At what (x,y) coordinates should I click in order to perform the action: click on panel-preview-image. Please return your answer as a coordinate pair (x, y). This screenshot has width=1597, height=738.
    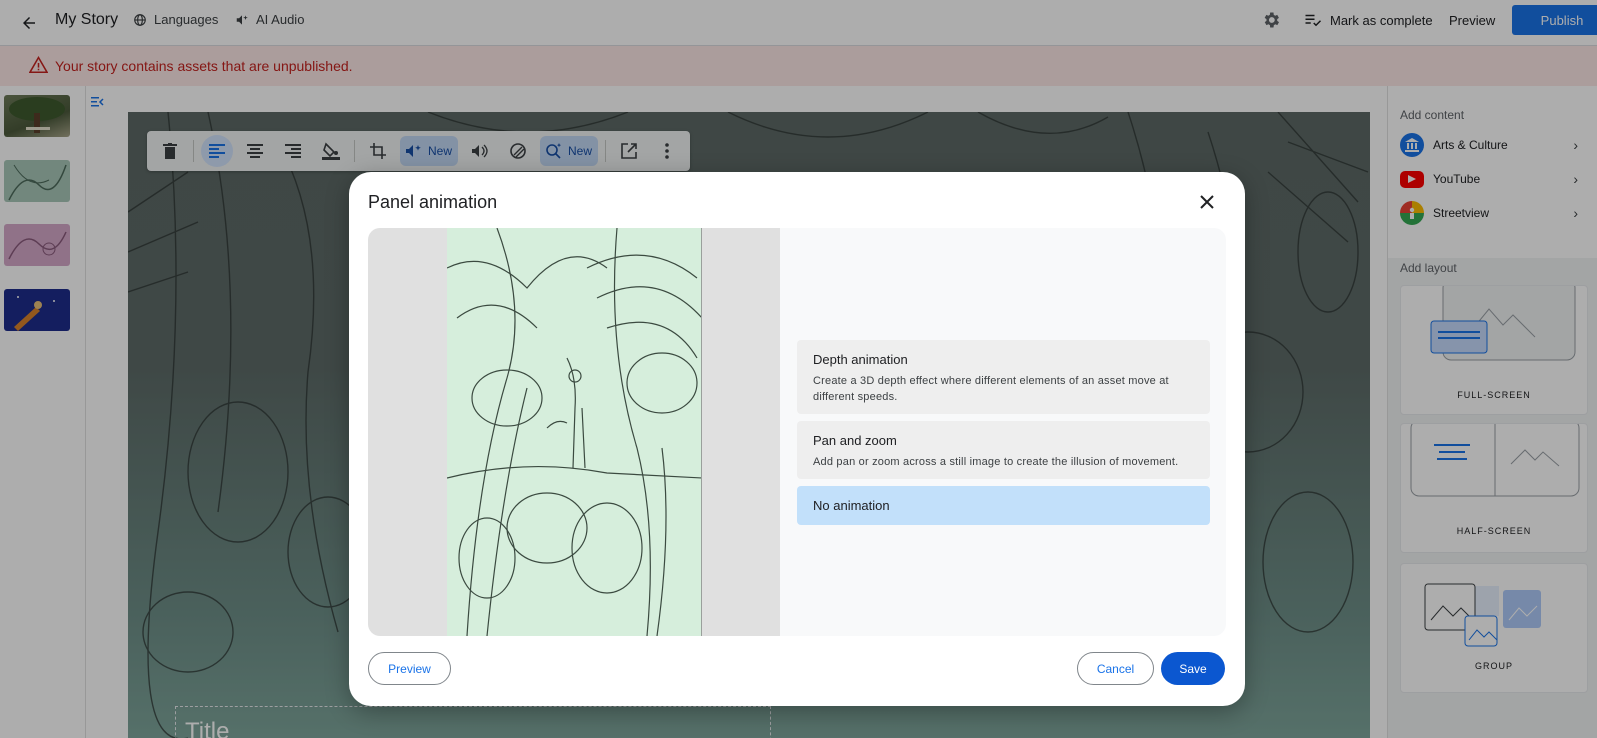
    Looking at the image, I should click on (574, 432).